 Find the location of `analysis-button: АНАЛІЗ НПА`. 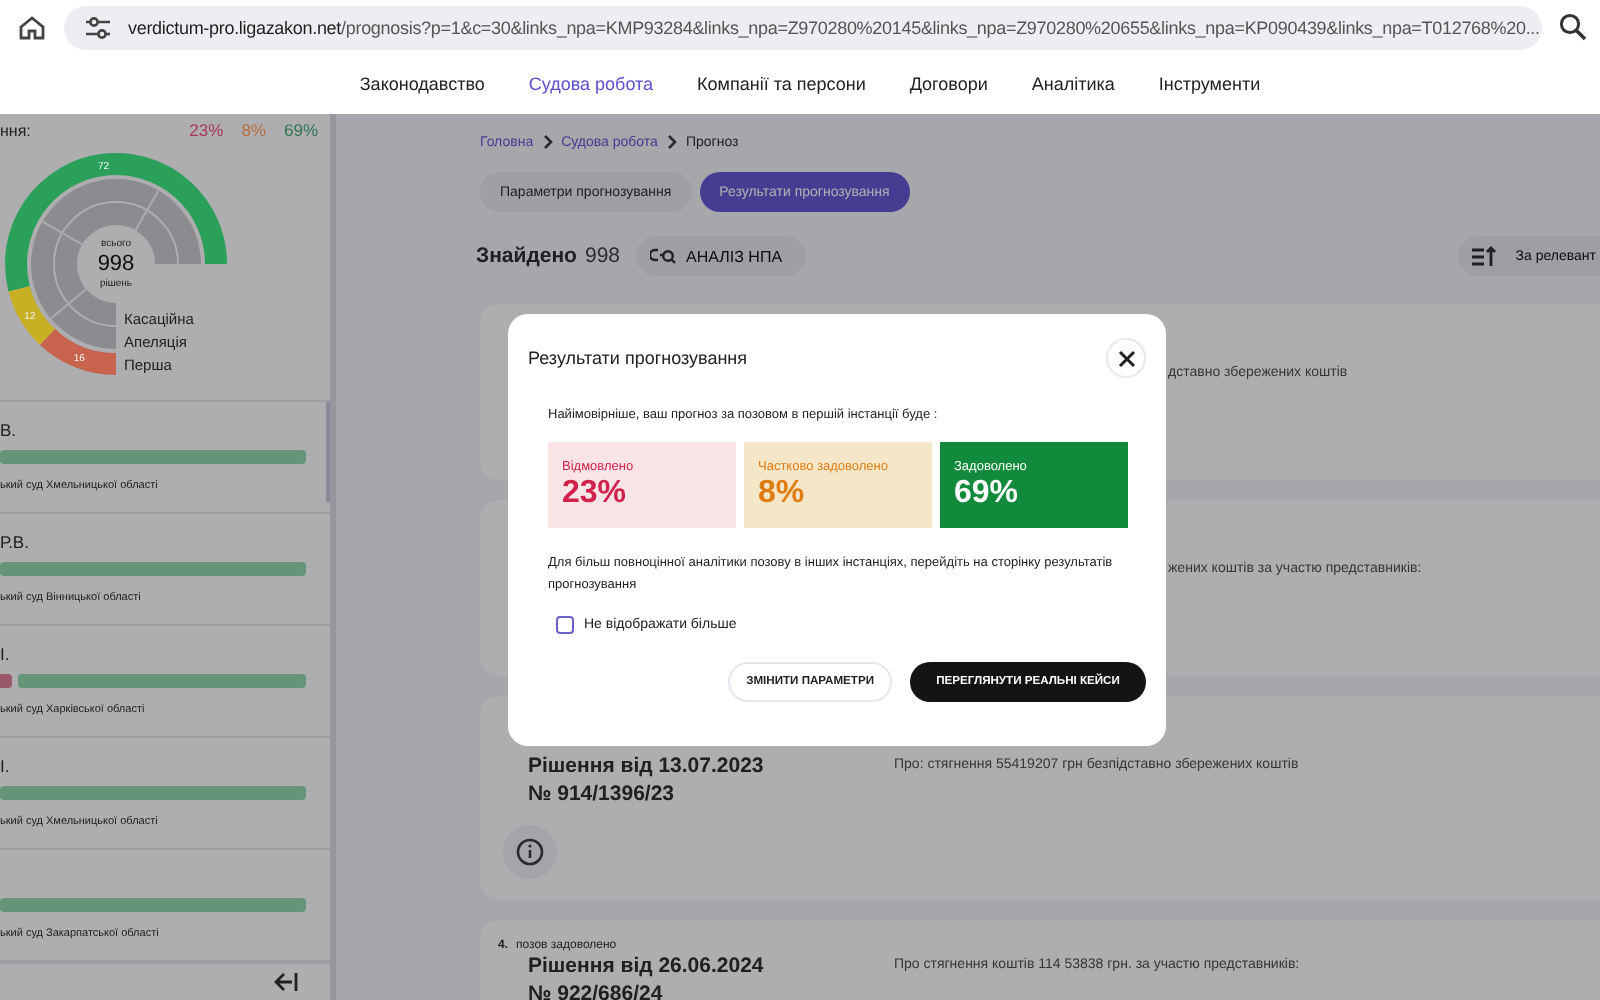

analysis-button: АНАЛІЗ НПА is located at coordinates (721, 256).